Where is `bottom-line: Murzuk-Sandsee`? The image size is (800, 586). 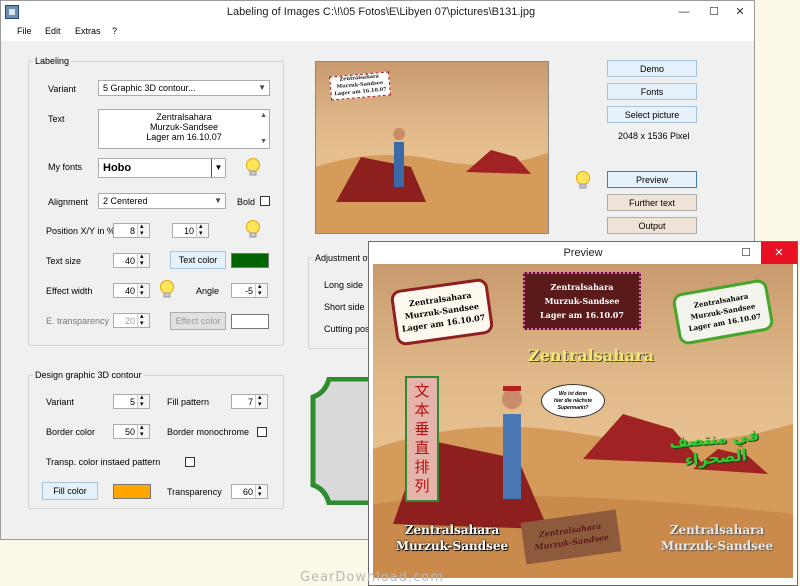 bottom-line: Murzuk-Sandsee is located at coordinates (452, 546).